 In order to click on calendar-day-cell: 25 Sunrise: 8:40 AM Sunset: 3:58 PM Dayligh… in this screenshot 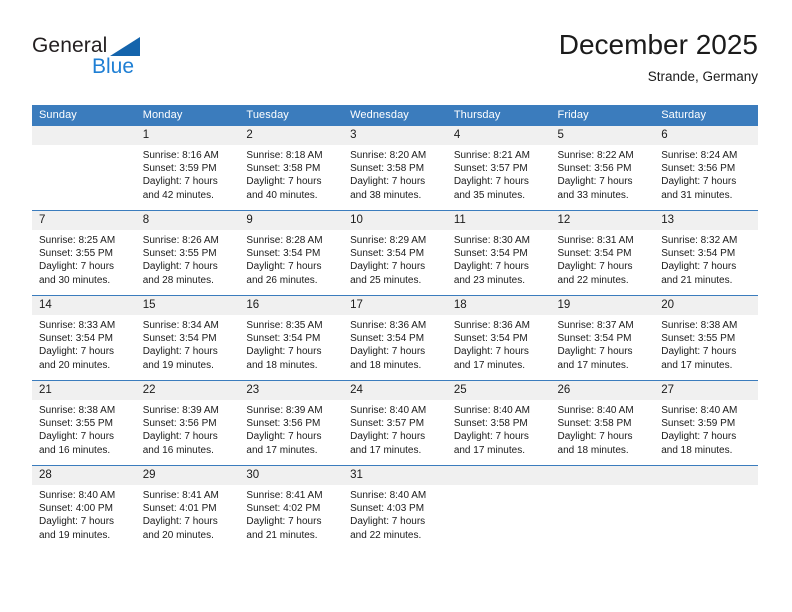, I will do `click(498, 423)`.